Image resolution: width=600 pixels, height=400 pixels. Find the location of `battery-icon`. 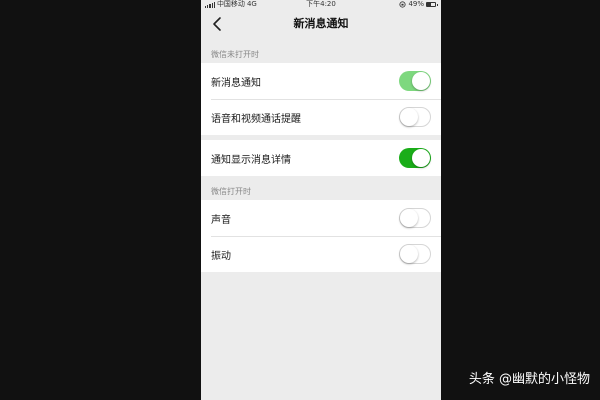

battery-icon is located at coordinates (432, 4).